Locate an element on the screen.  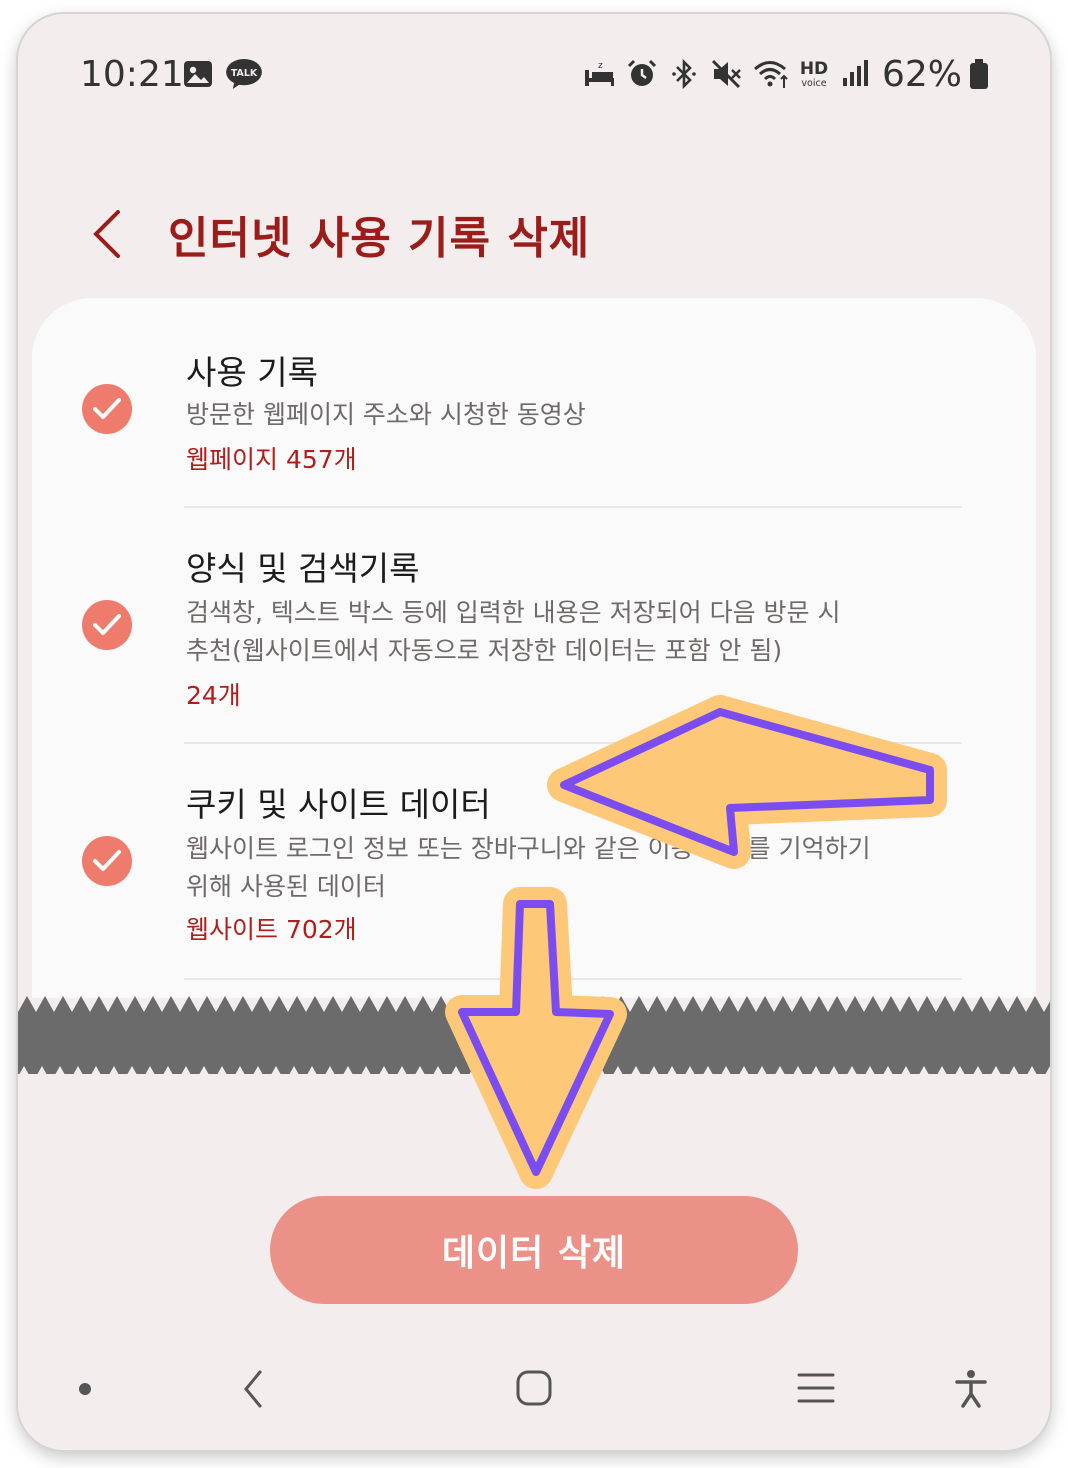
option-description: 추천(웹사이트에서 자동으로 저장한 데이터는 포함 안 됨) is located at coordinates (484, 650).